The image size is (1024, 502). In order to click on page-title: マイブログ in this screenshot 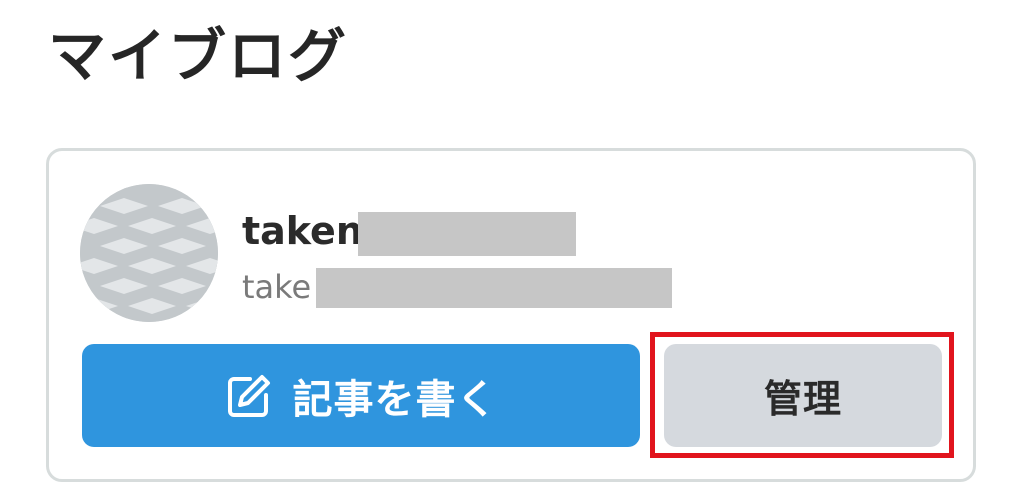, I will do `click(198, 56)`.